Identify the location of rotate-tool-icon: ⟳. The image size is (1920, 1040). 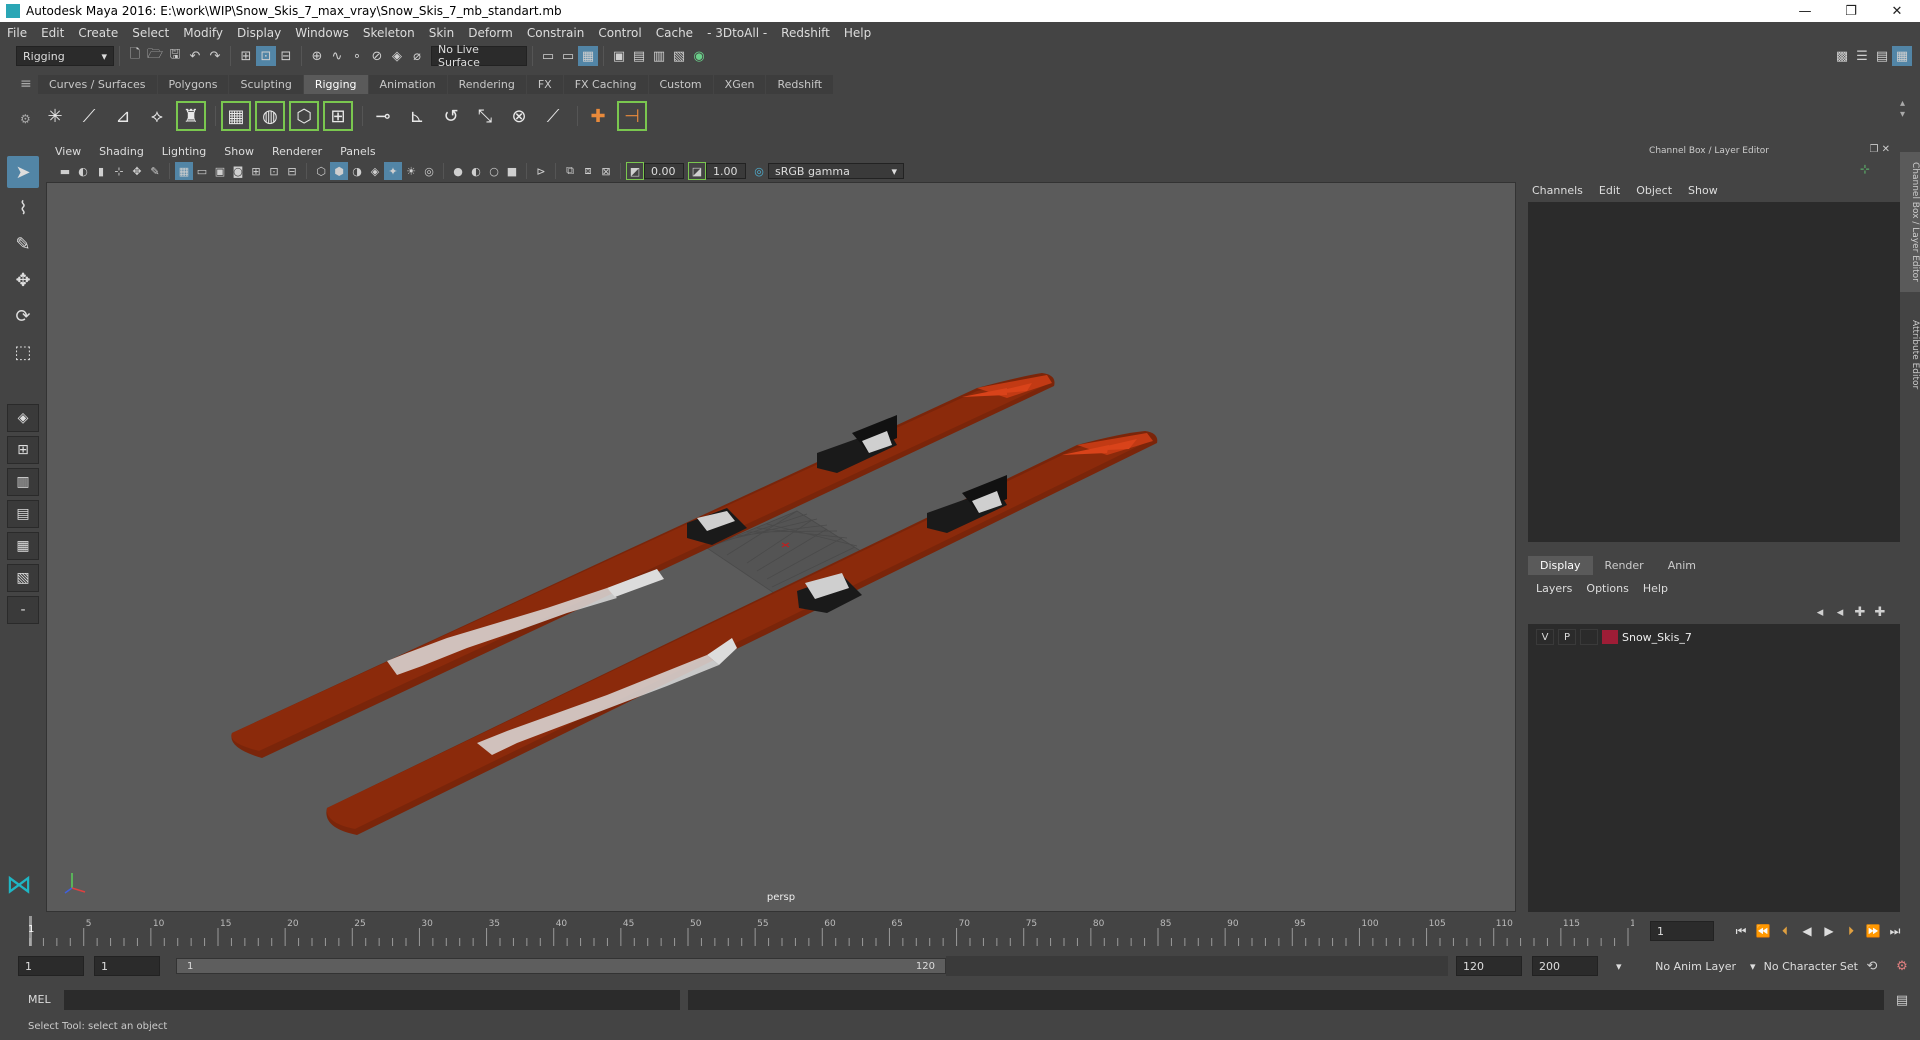
(23, 316).